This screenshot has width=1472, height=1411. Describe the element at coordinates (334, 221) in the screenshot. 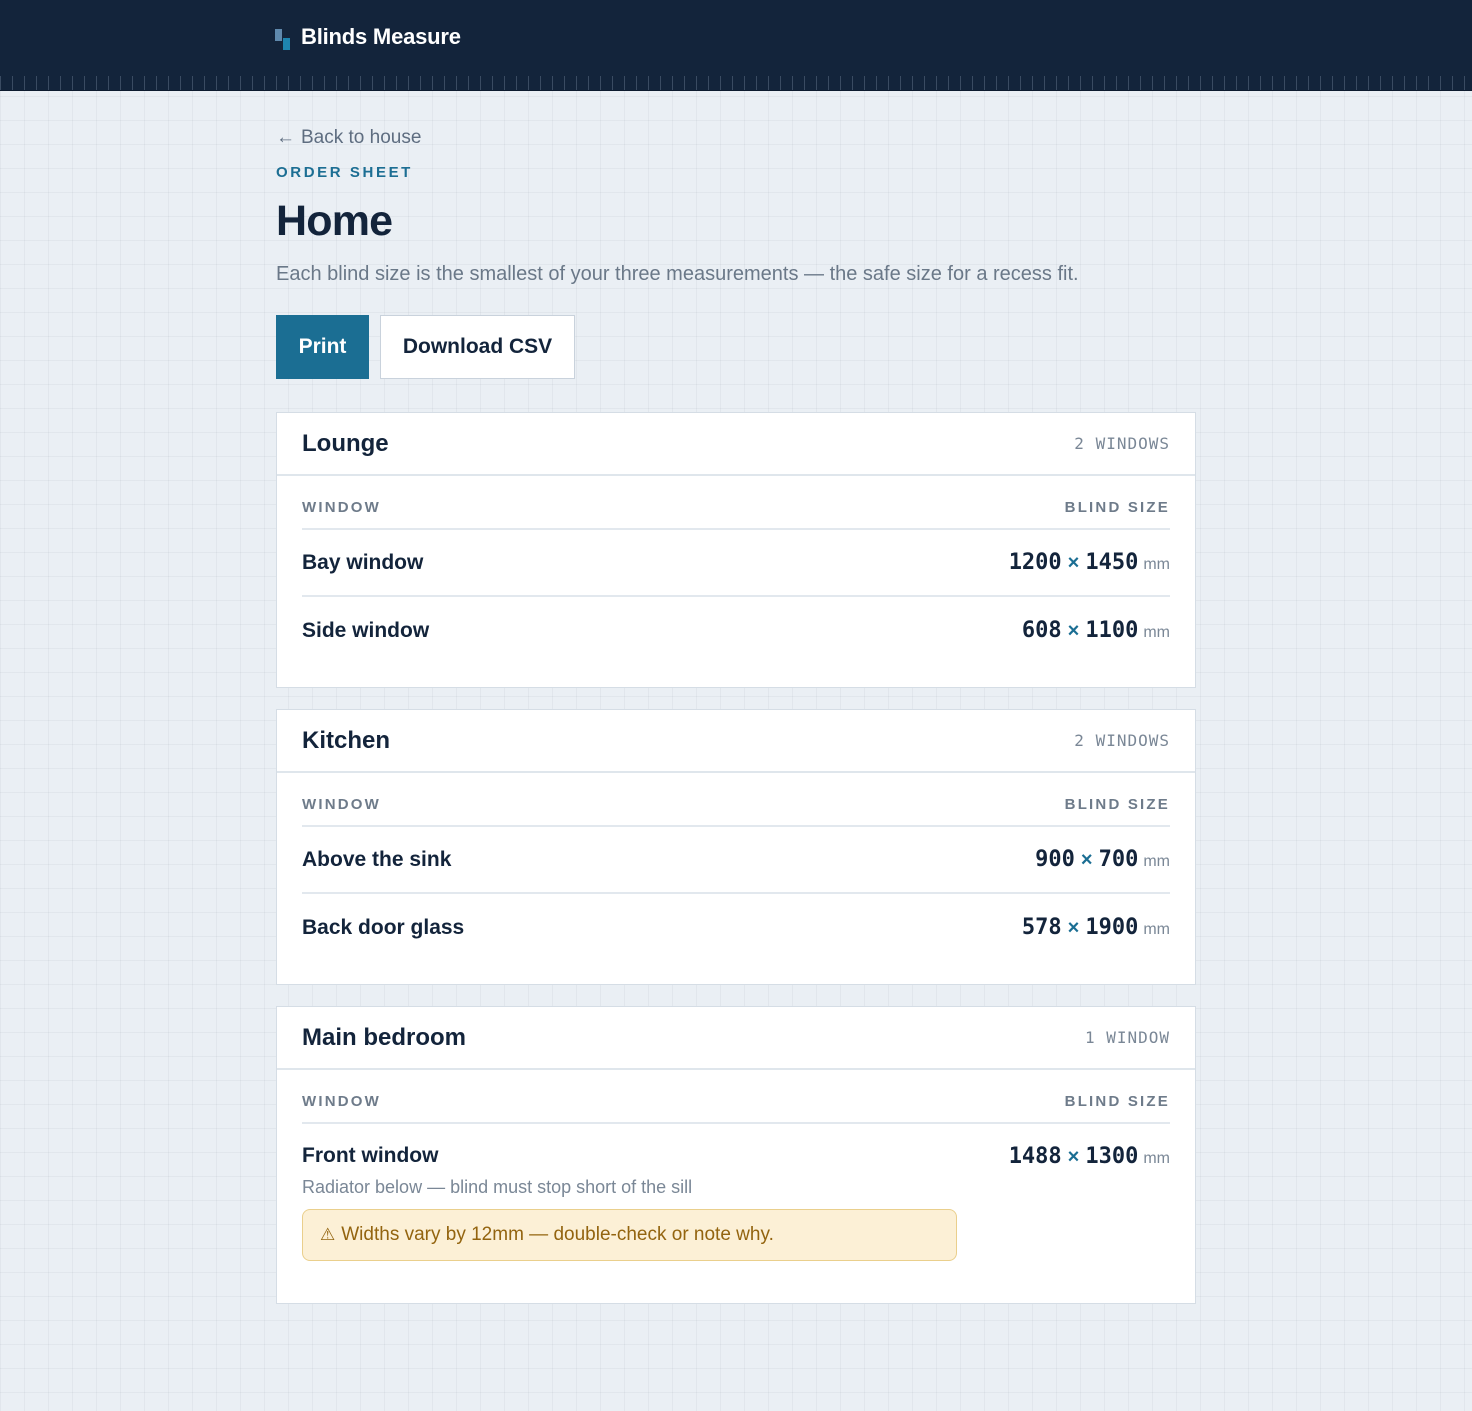

I see `page-title: Home` at that location.